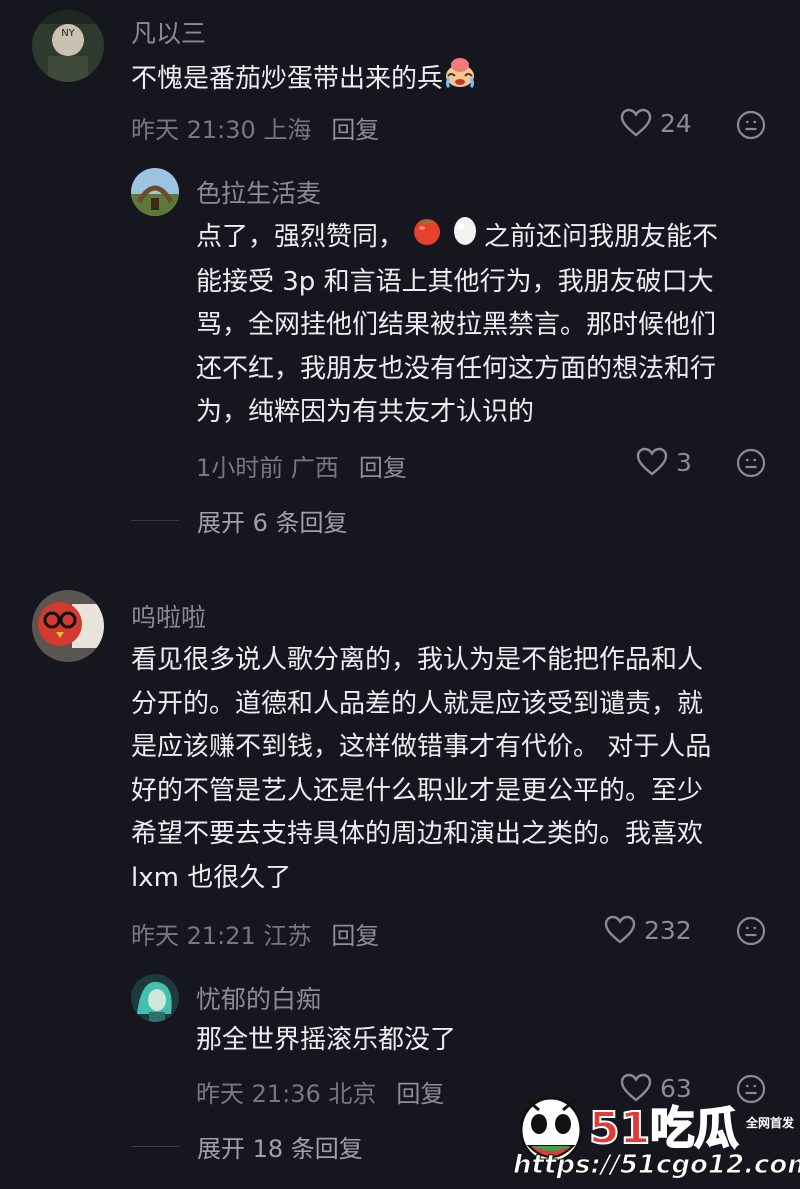 The image size is (800, 1189). What do you see at coordinates (272, 523) in the screenshot?
I see `expand-replies-label: 展开 6 条回复` at bounding box center [272, 523].